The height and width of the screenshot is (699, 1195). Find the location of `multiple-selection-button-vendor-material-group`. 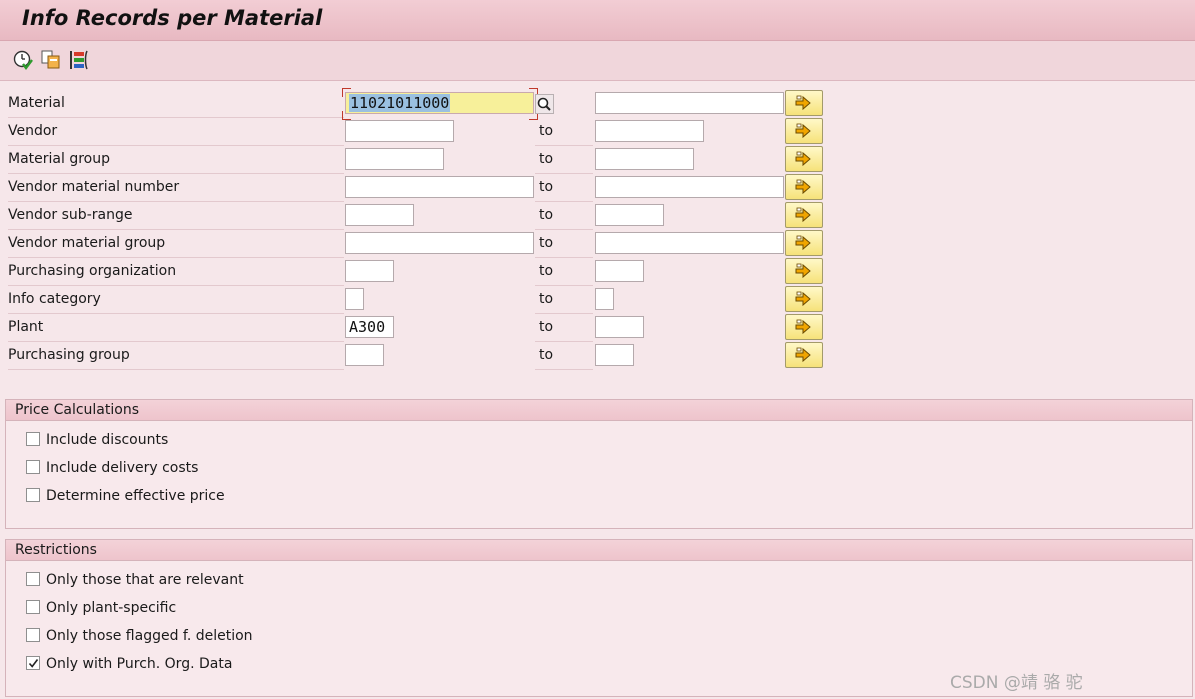

multiple-selection-button-vendor-material-group is located at coordinates (804, 243).